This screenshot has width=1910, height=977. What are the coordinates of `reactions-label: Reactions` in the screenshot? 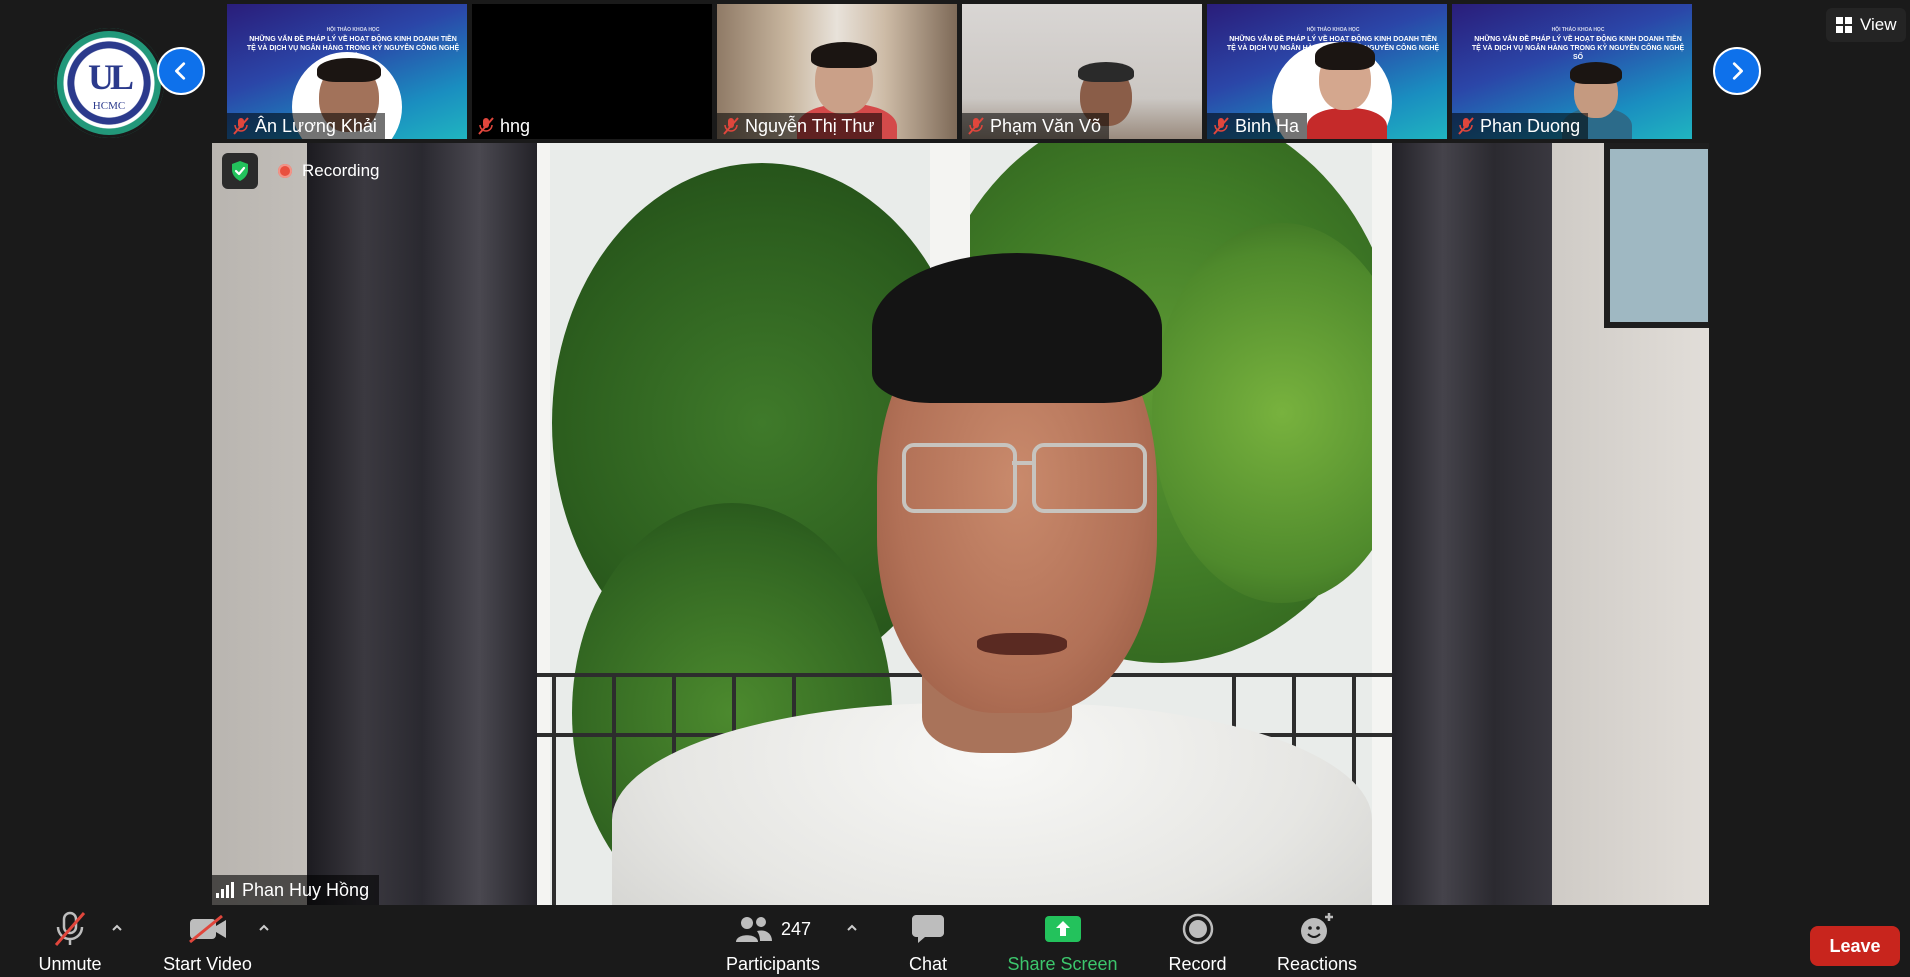 It's located at (1317, 964).